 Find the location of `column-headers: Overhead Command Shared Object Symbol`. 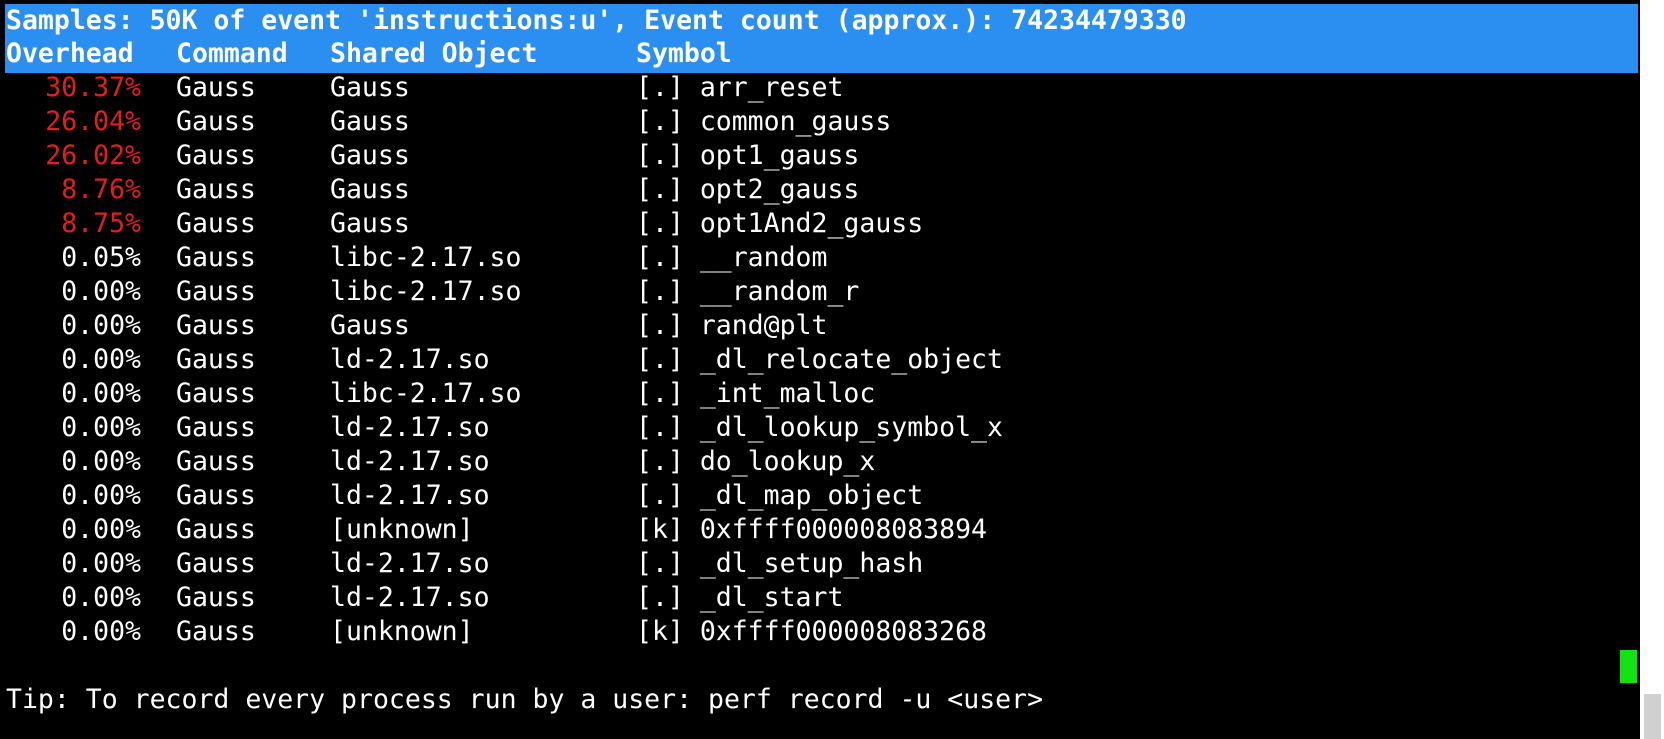

column-headers: Overhead Command Shared Object Symbol is located at coordinates (369, 54).